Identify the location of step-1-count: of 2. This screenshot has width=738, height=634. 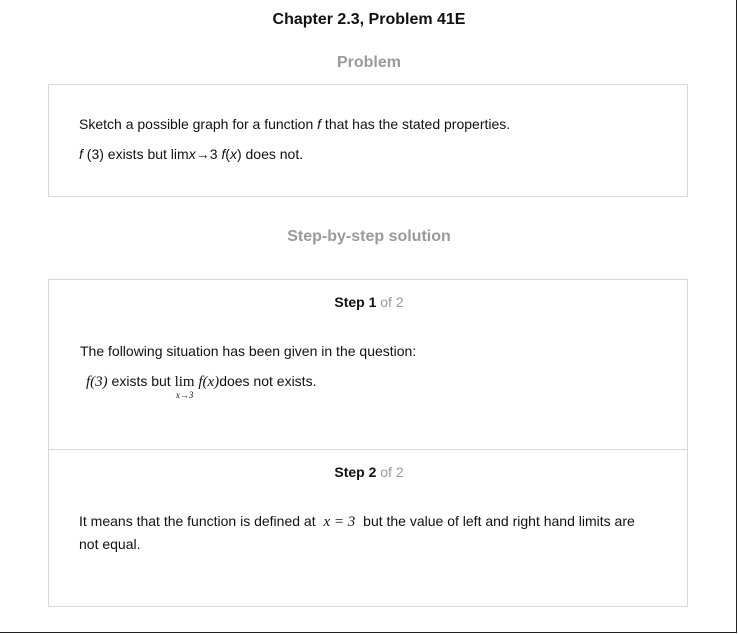
(390, 302).